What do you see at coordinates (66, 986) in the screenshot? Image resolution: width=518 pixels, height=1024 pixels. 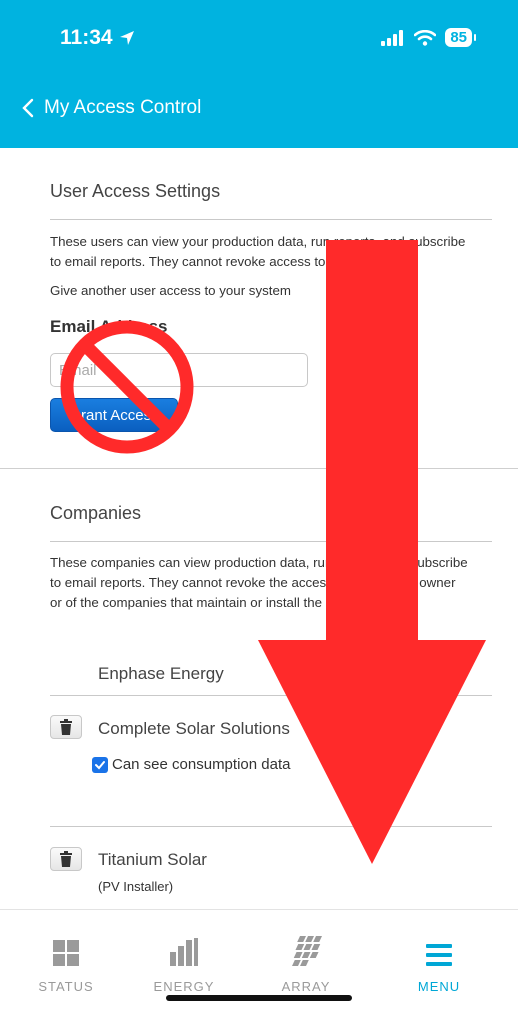 I see `tab-status-label: STATUS` at bounding box center [66, 986].